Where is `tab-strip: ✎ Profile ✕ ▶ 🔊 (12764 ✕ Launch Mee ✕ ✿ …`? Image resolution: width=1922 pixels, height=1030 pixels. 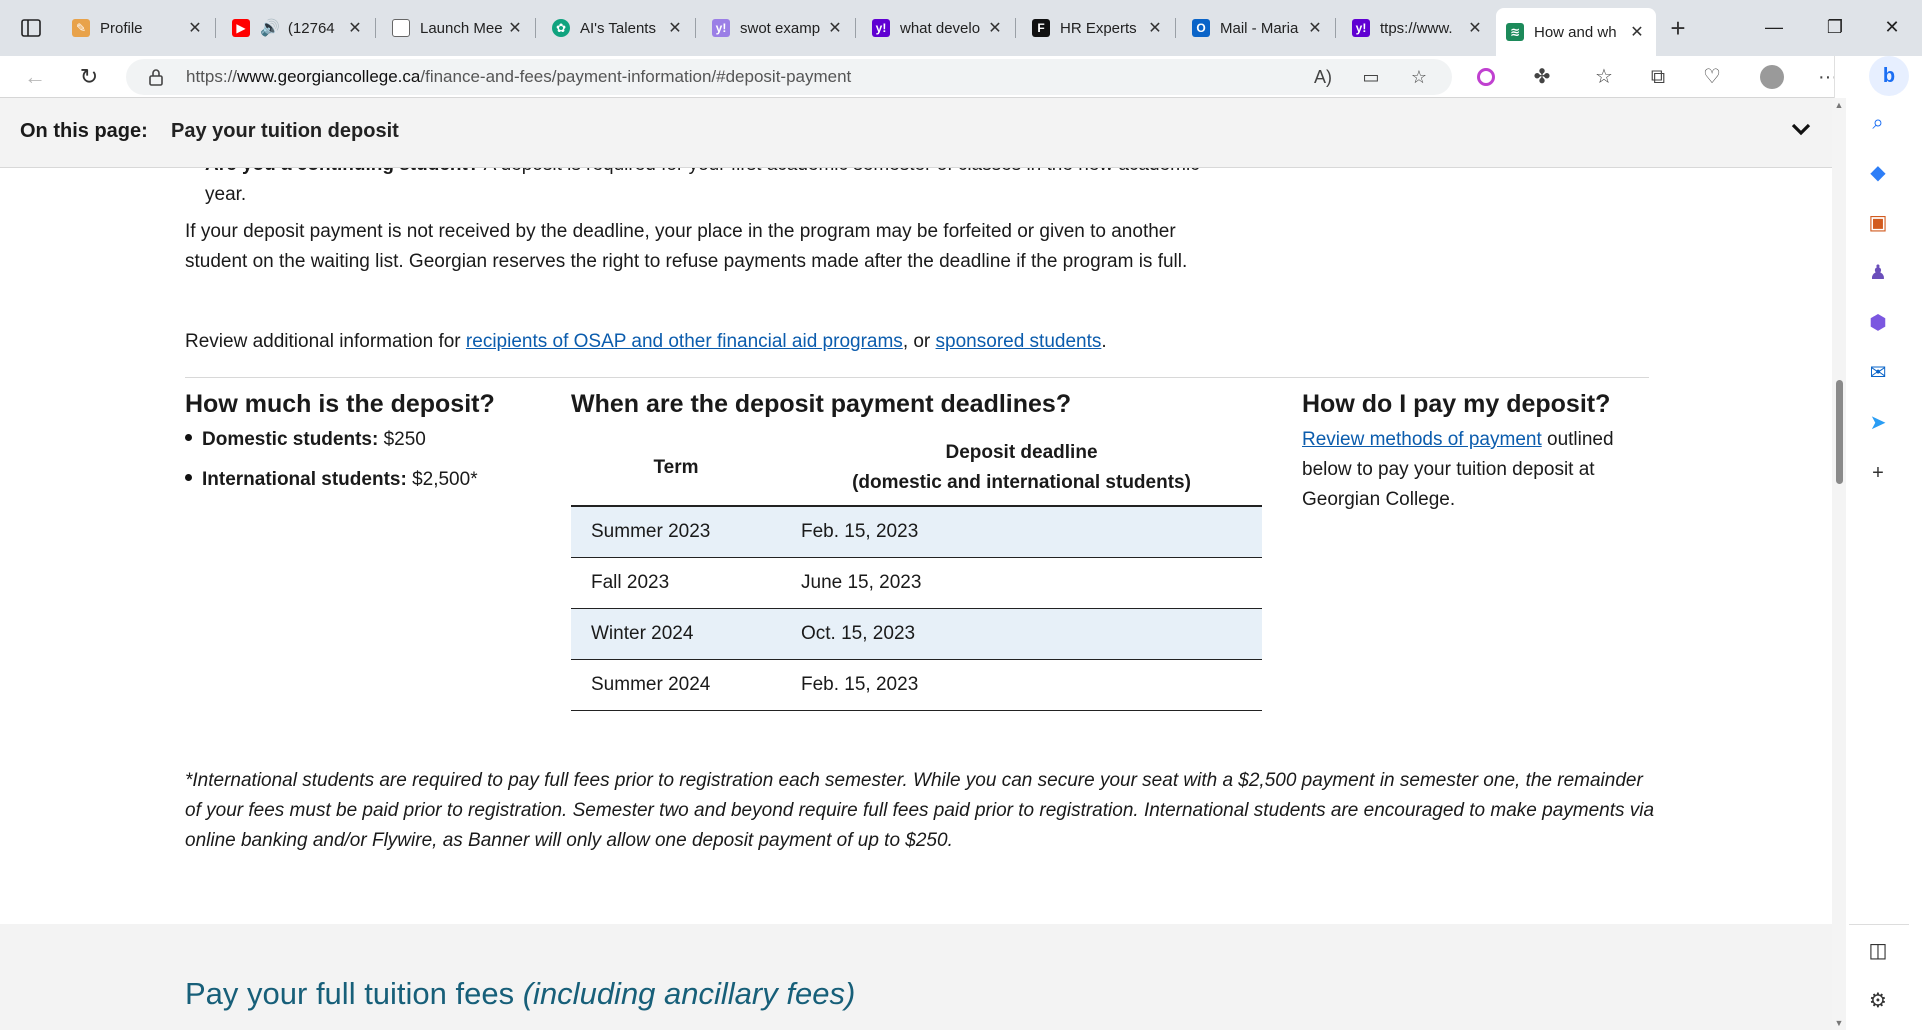
tab-strip: ✎ Profile ✕ ▶ 🔊 (12764 ✕ Launch Mee ✕ ✿ … is located at coordinates (961, 28).